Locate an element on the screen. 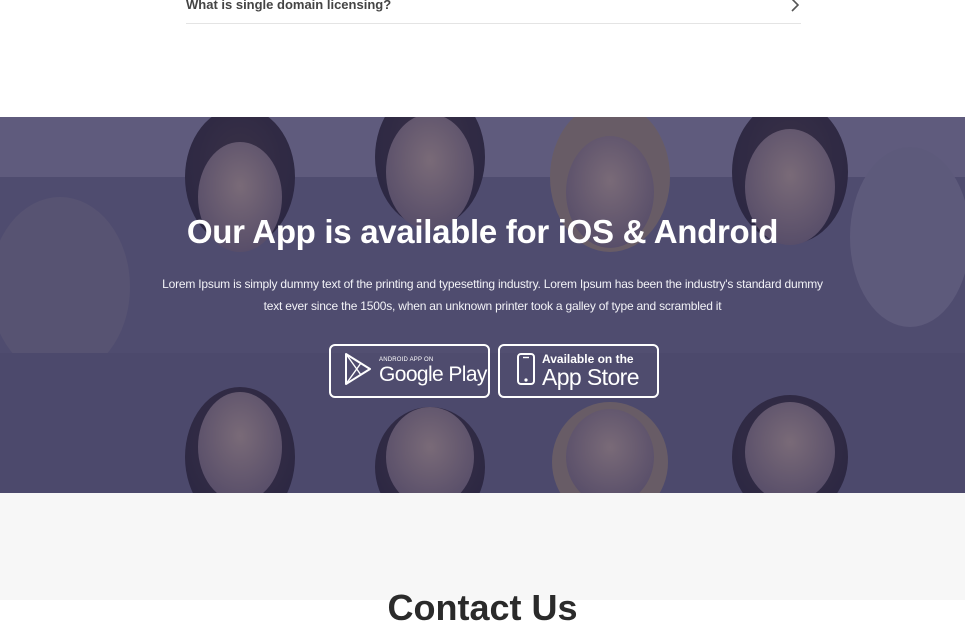 This screenshot has width=965, height=629. faq-item: What is single domain licensing? is located at coordinates (493, 12).